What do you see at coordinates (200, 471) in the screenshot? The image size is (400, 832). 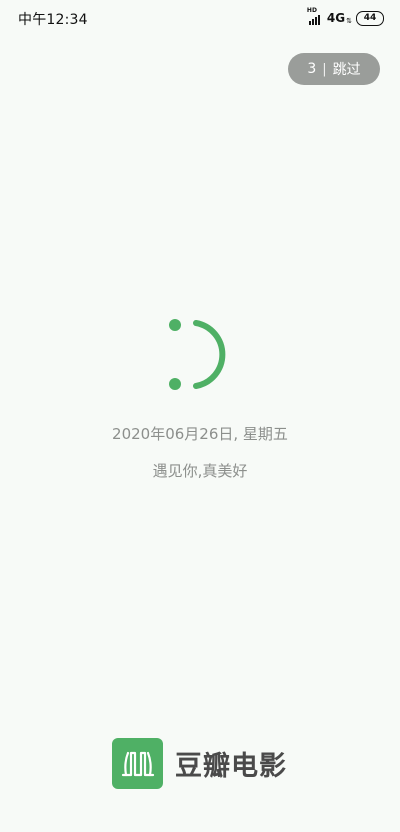 I see `splash-slogan: 遇见你,真美好` at bounding box center [200, 471].